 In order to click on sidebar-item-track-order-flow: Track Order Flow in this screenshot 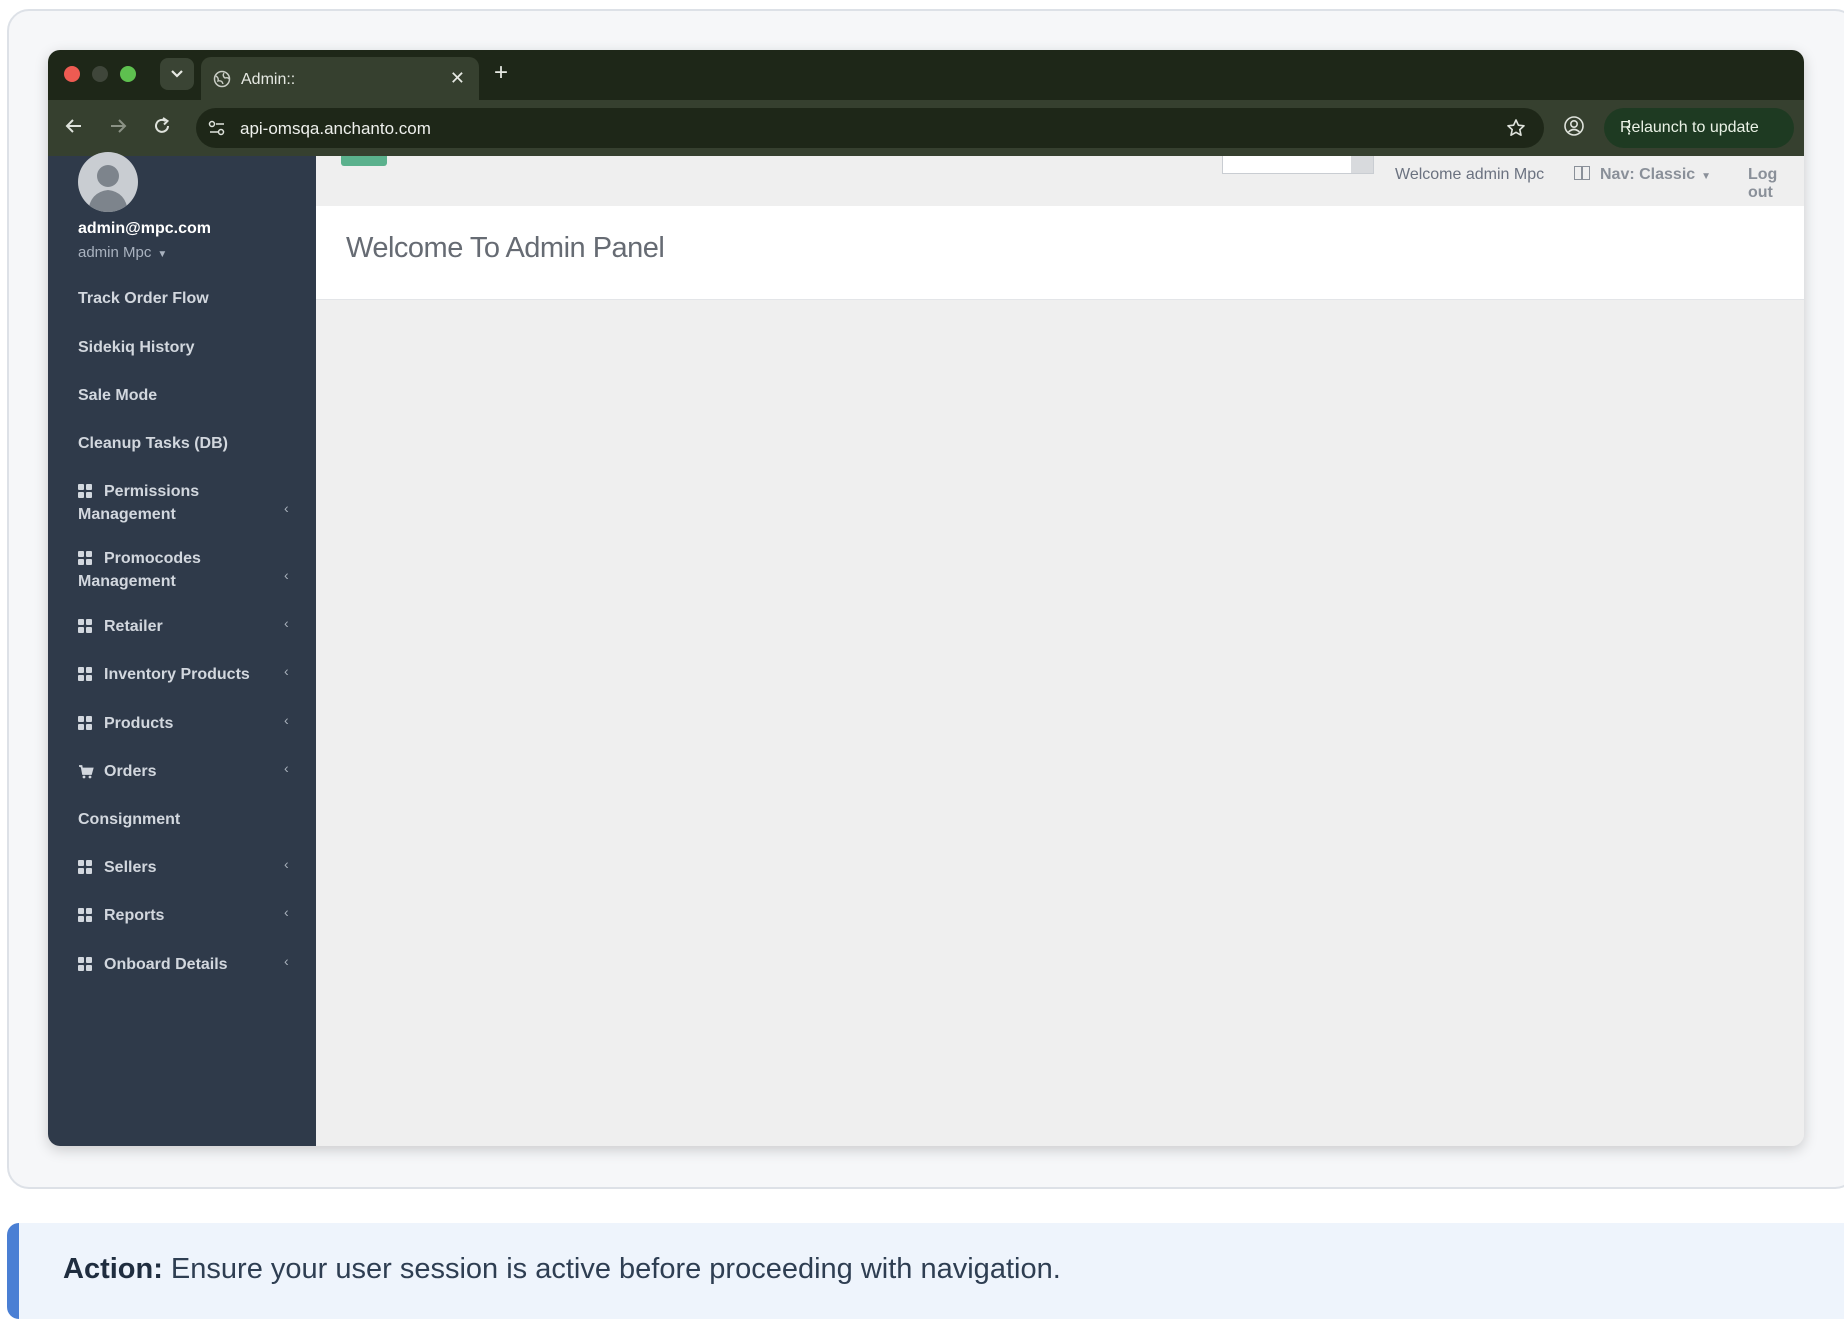, I will do `click(182, 300)`.